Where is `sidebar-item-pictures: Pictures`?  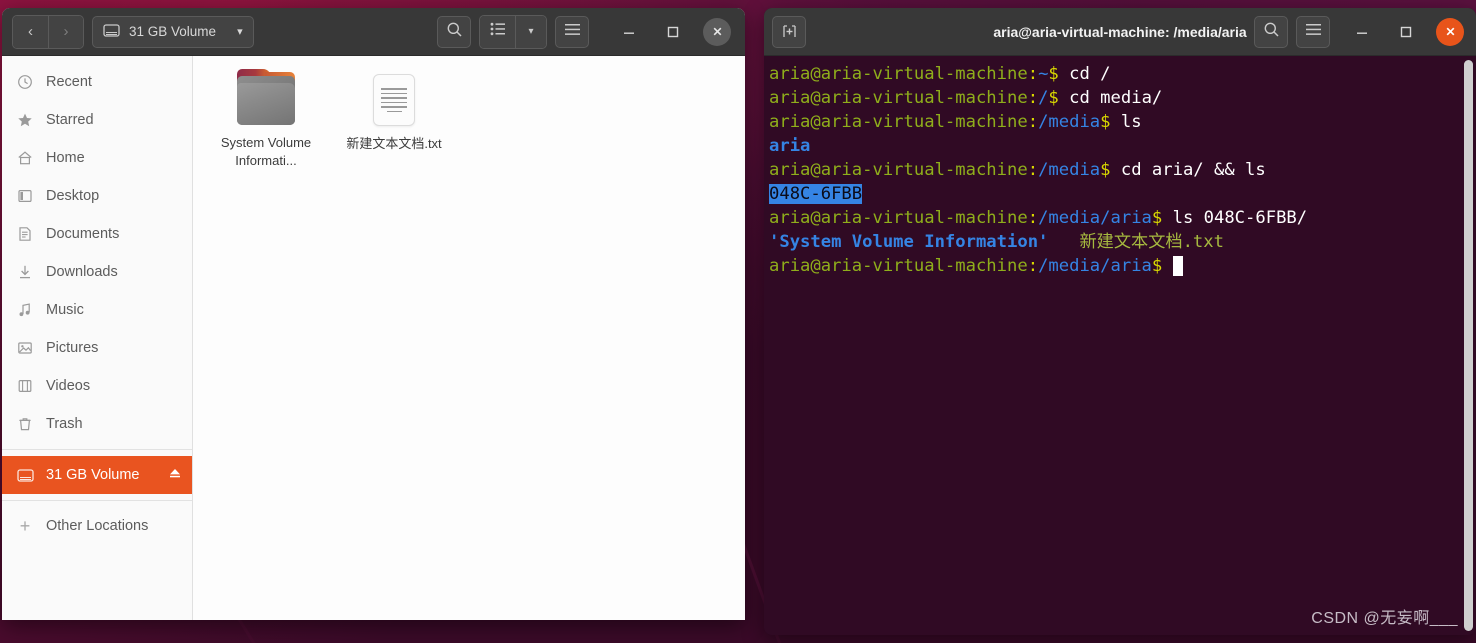 sidebar-item-pictures: Pictures is located at coordinates (97, 348).